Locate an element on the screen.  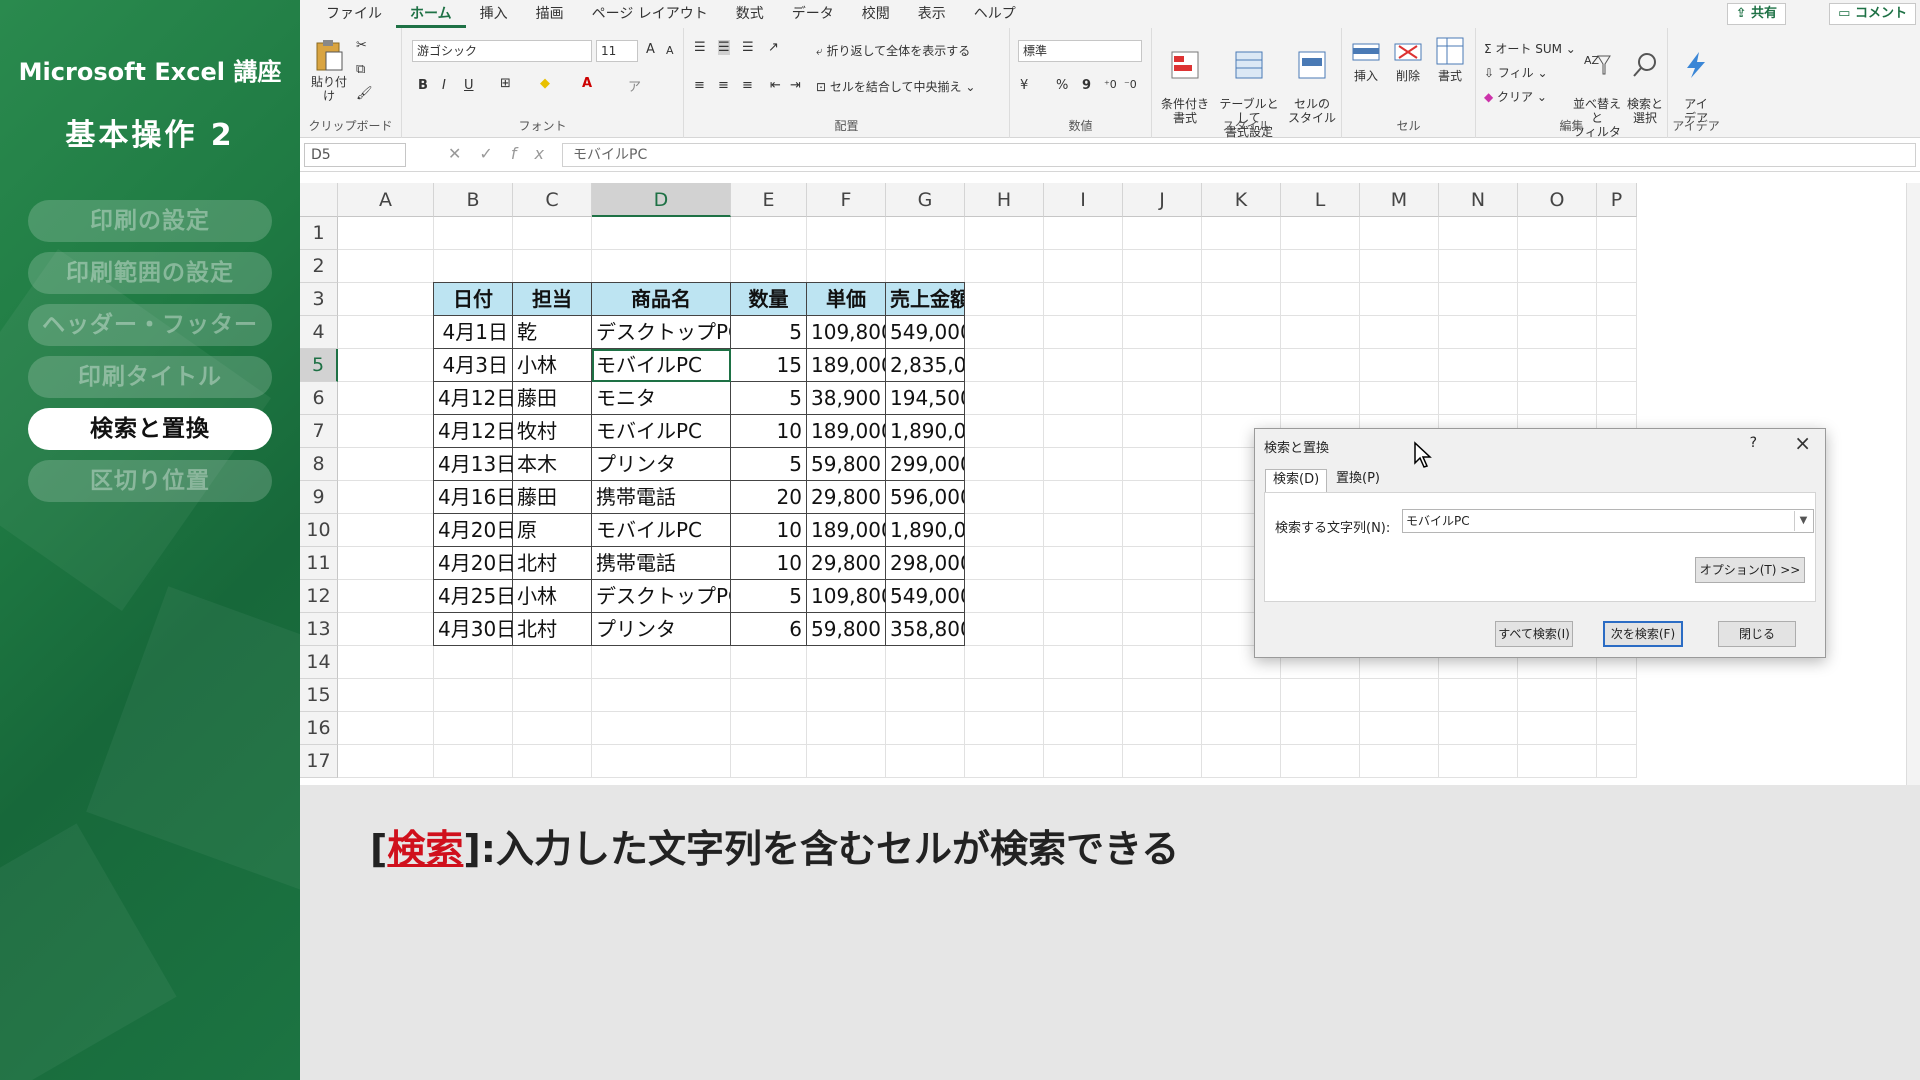
table-cell: 4月25日 is located at coordinates (473, 596).